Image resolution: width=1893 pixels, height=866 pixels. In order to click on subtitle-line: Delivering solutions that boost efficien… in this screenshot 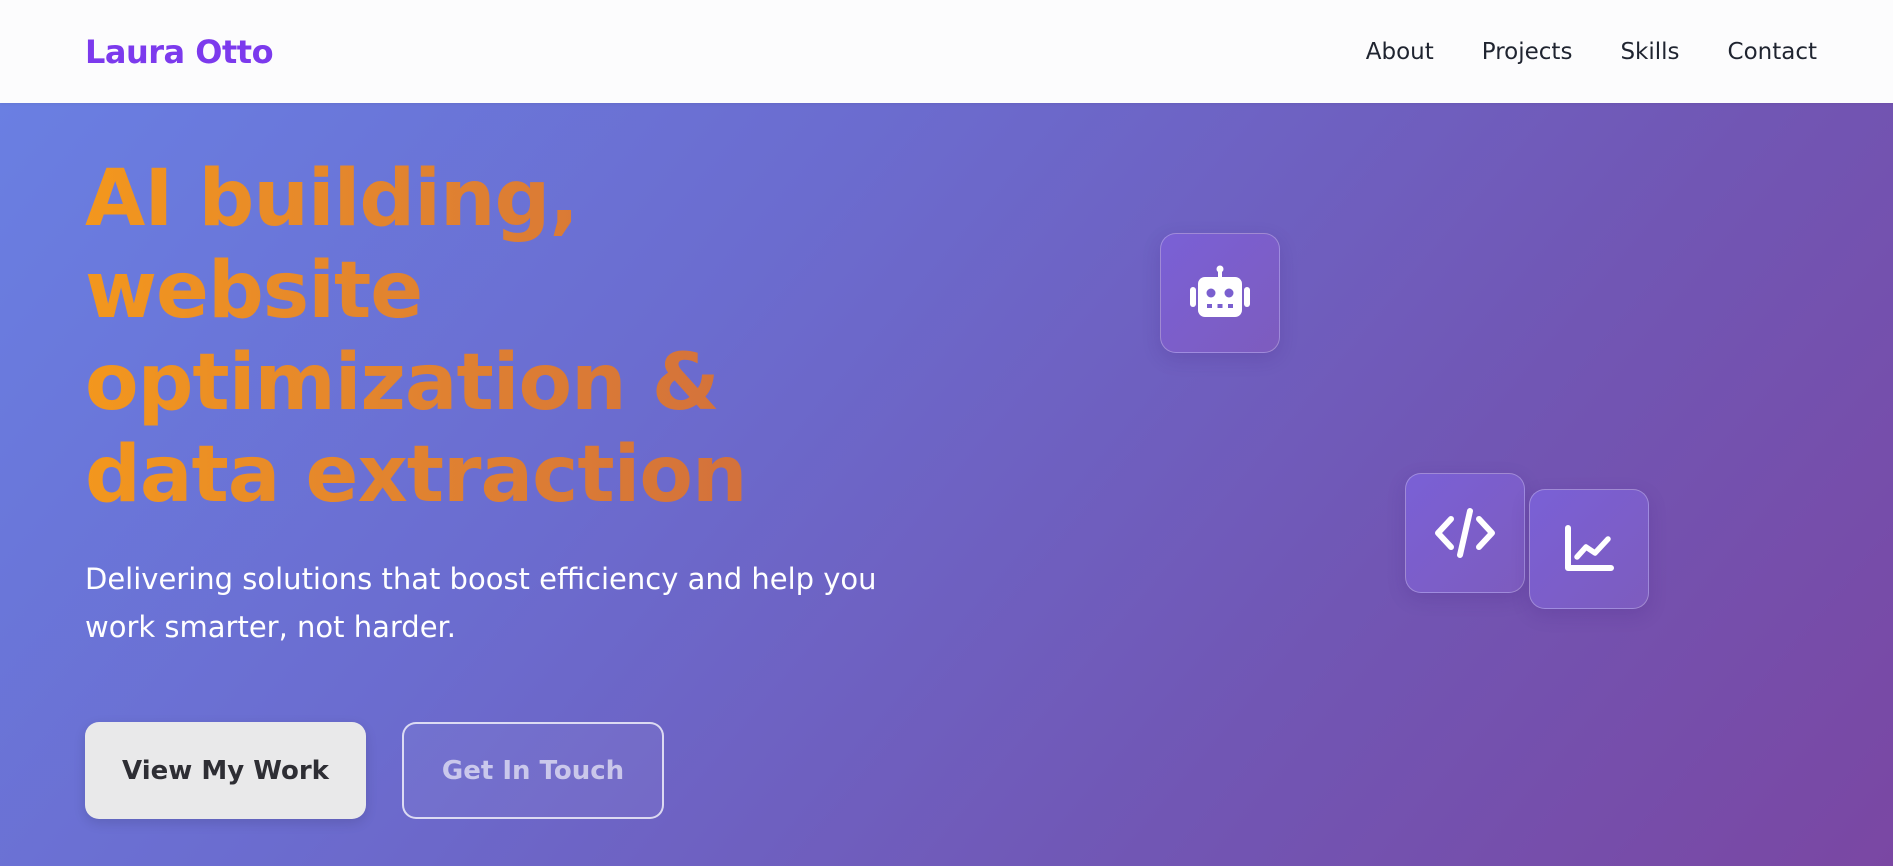, I will do `click(481, 579)`.